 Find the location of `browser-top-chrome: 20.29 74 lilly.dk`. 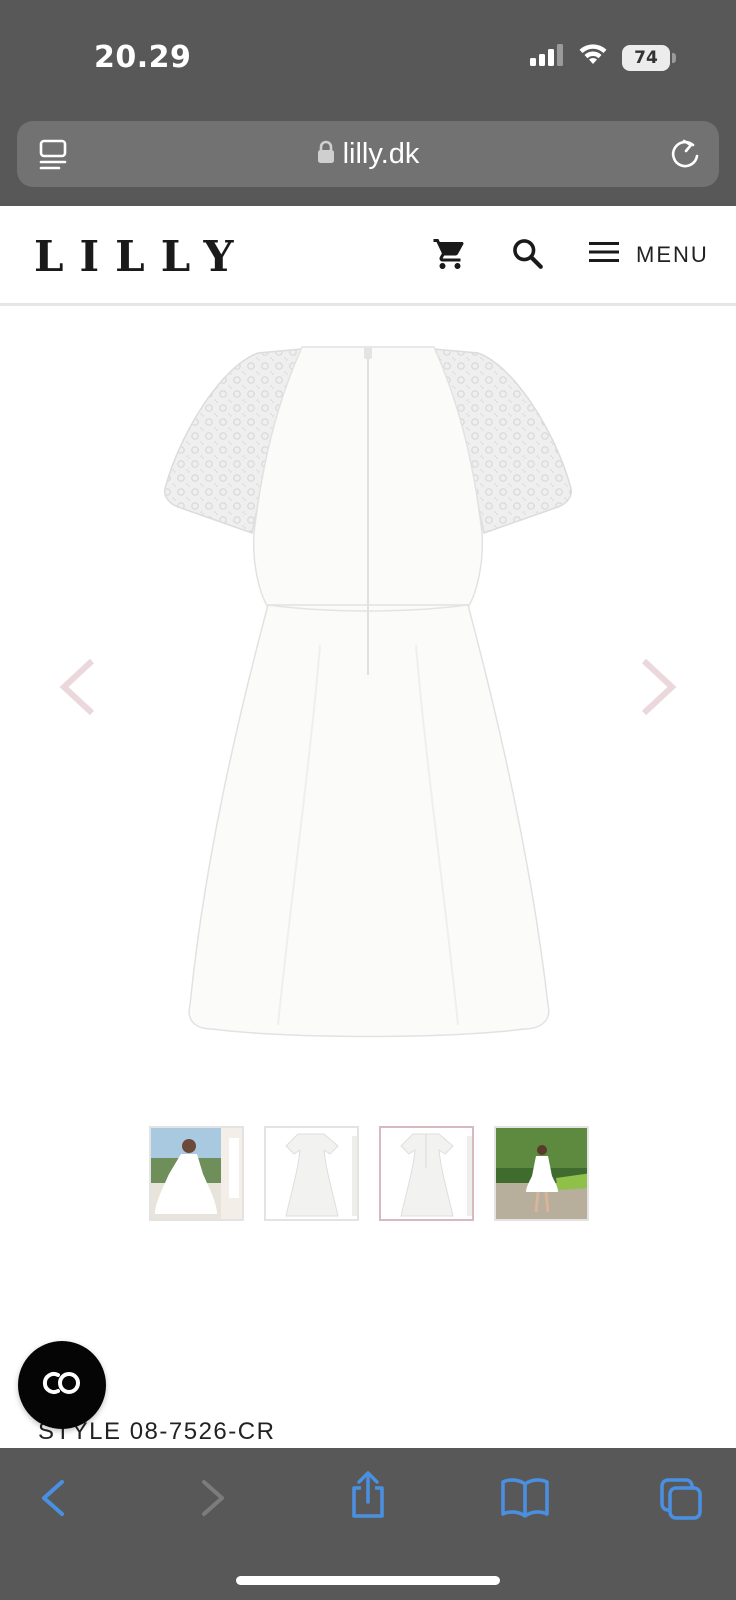

browser-top-chrome: 20.29 74 lilly.dk is located at coordinates (368, 103).